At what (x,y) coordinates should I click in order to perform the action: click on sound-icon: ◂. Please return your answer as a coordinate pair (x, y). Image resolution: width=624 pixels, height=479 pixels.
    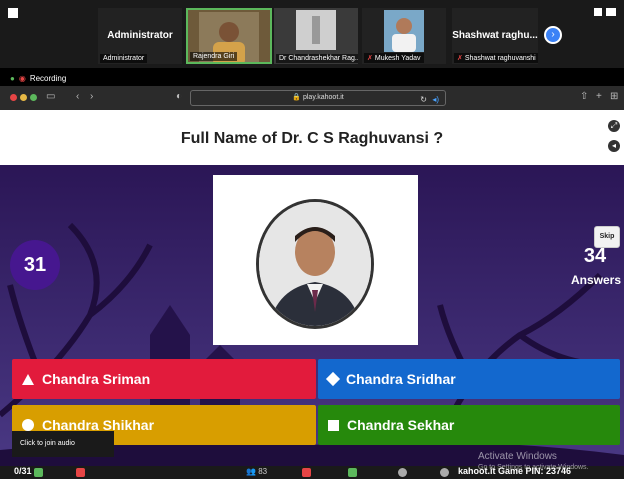
    Looking at the image, I should click on (614, 146).